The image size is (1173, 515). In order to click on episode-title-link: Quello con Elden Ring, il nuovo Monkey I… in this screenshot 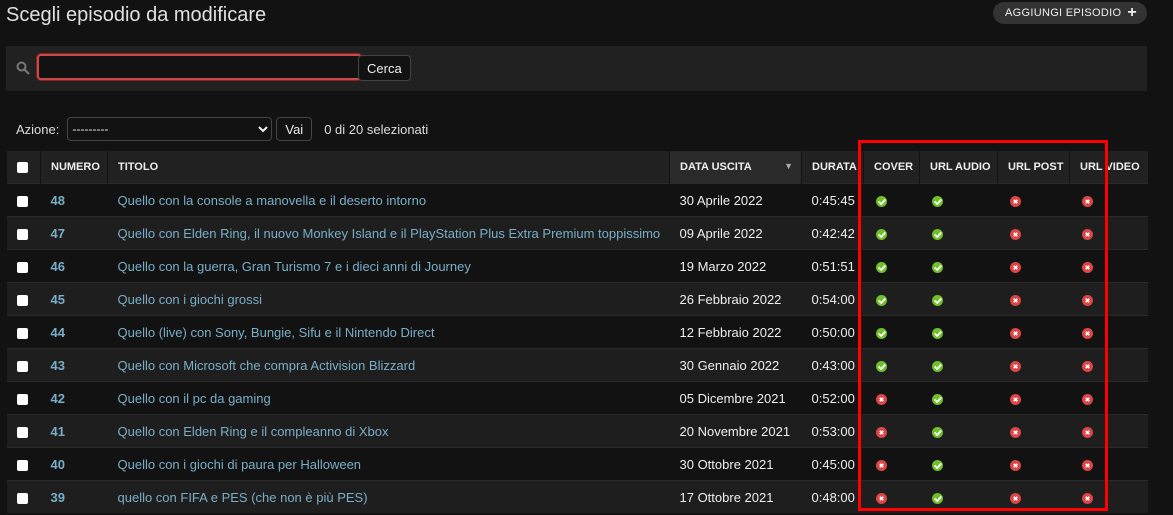, I will do `click(389, 233)`.